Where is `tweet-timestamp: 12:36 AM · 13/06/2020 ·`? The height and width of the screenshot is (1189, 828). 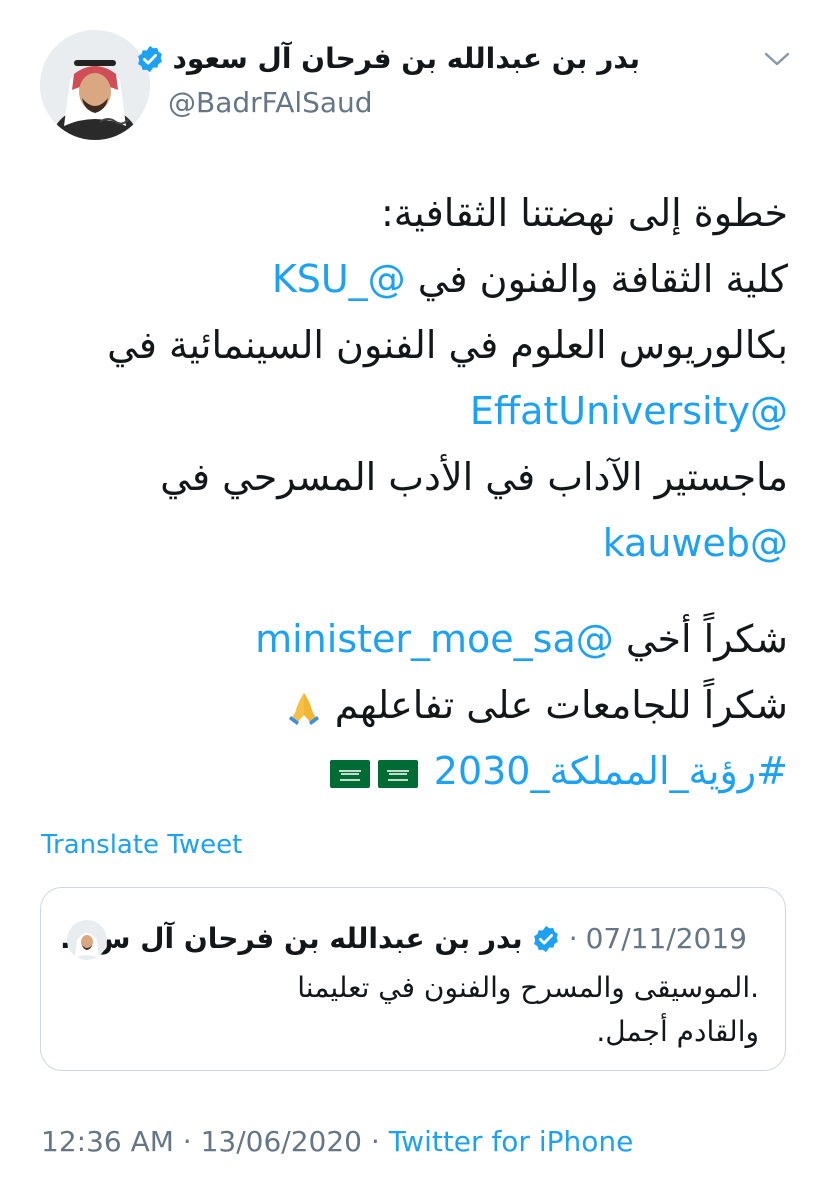 tweet-timestamp: 12:36 AM · 13/06/2020 · is located at coordinates (215, 1141).